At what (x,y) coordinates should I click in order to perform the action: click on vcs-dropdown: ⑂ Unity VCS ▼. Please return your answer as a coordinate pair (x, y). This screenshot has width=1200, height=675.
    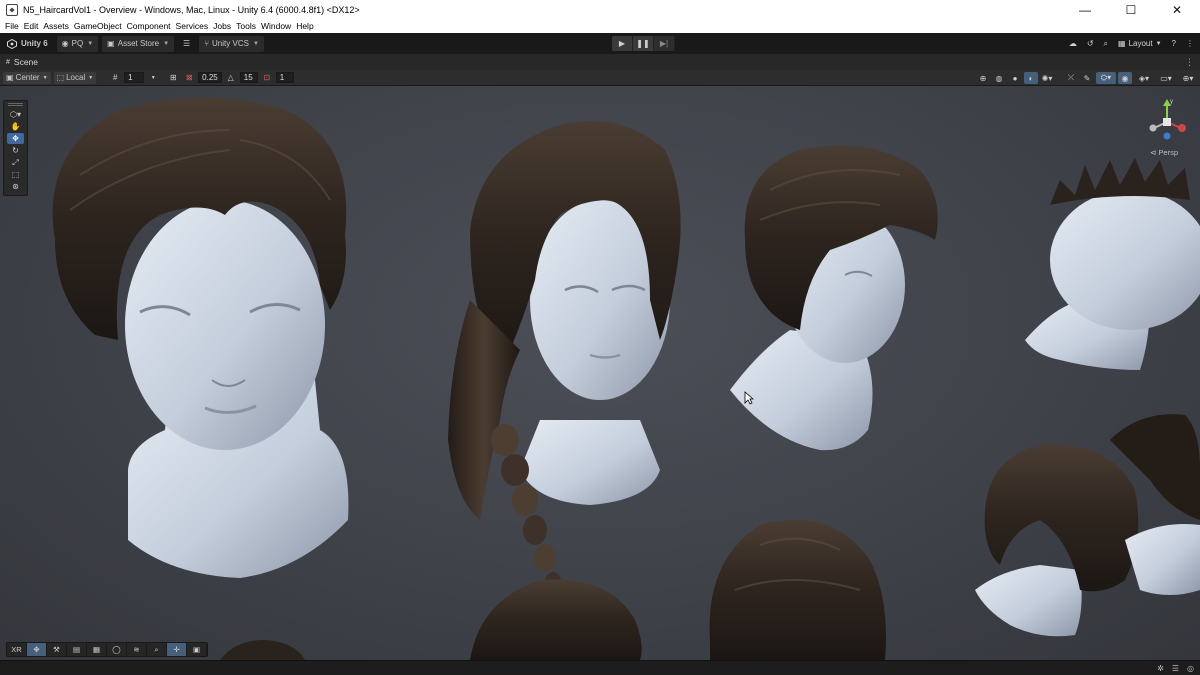
    Looking at the image, I should click on (231, 43).